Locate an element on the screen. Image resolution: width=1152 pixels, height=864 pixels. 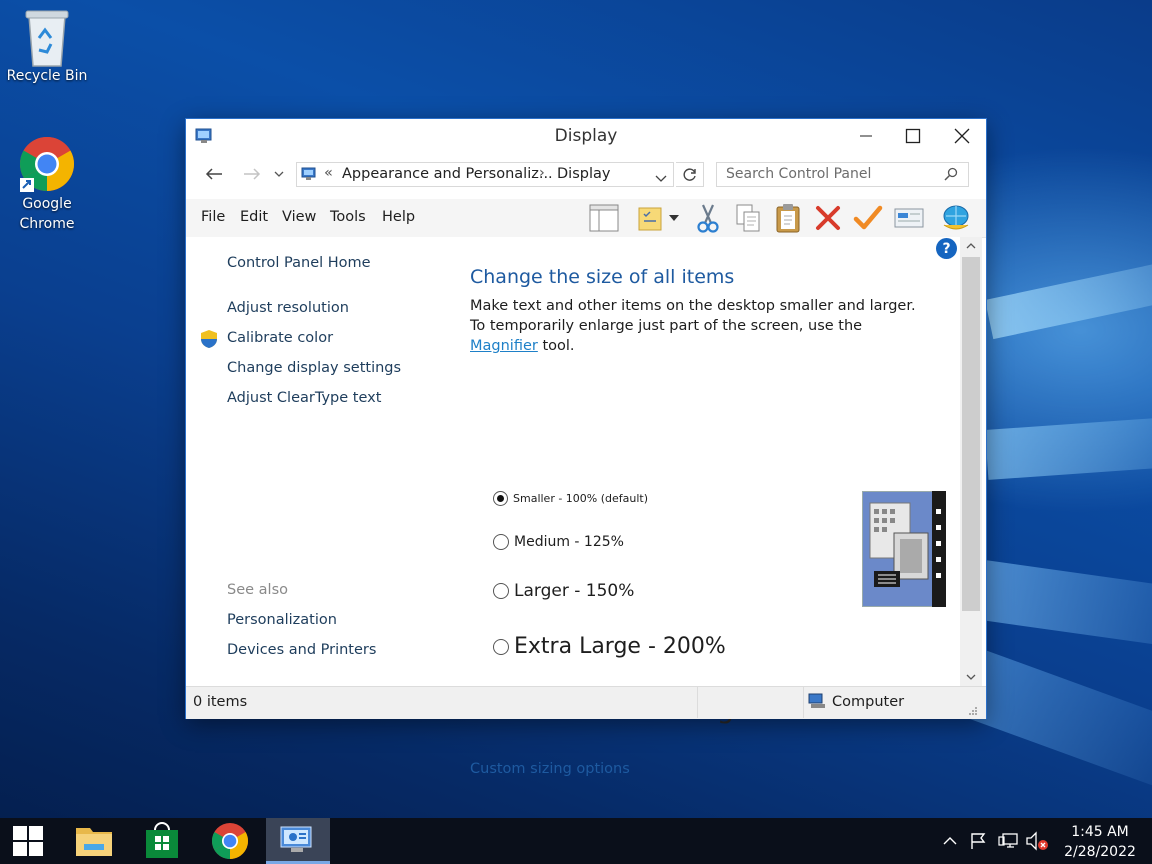
scroll-up-button is located at coordinates (971, 246).